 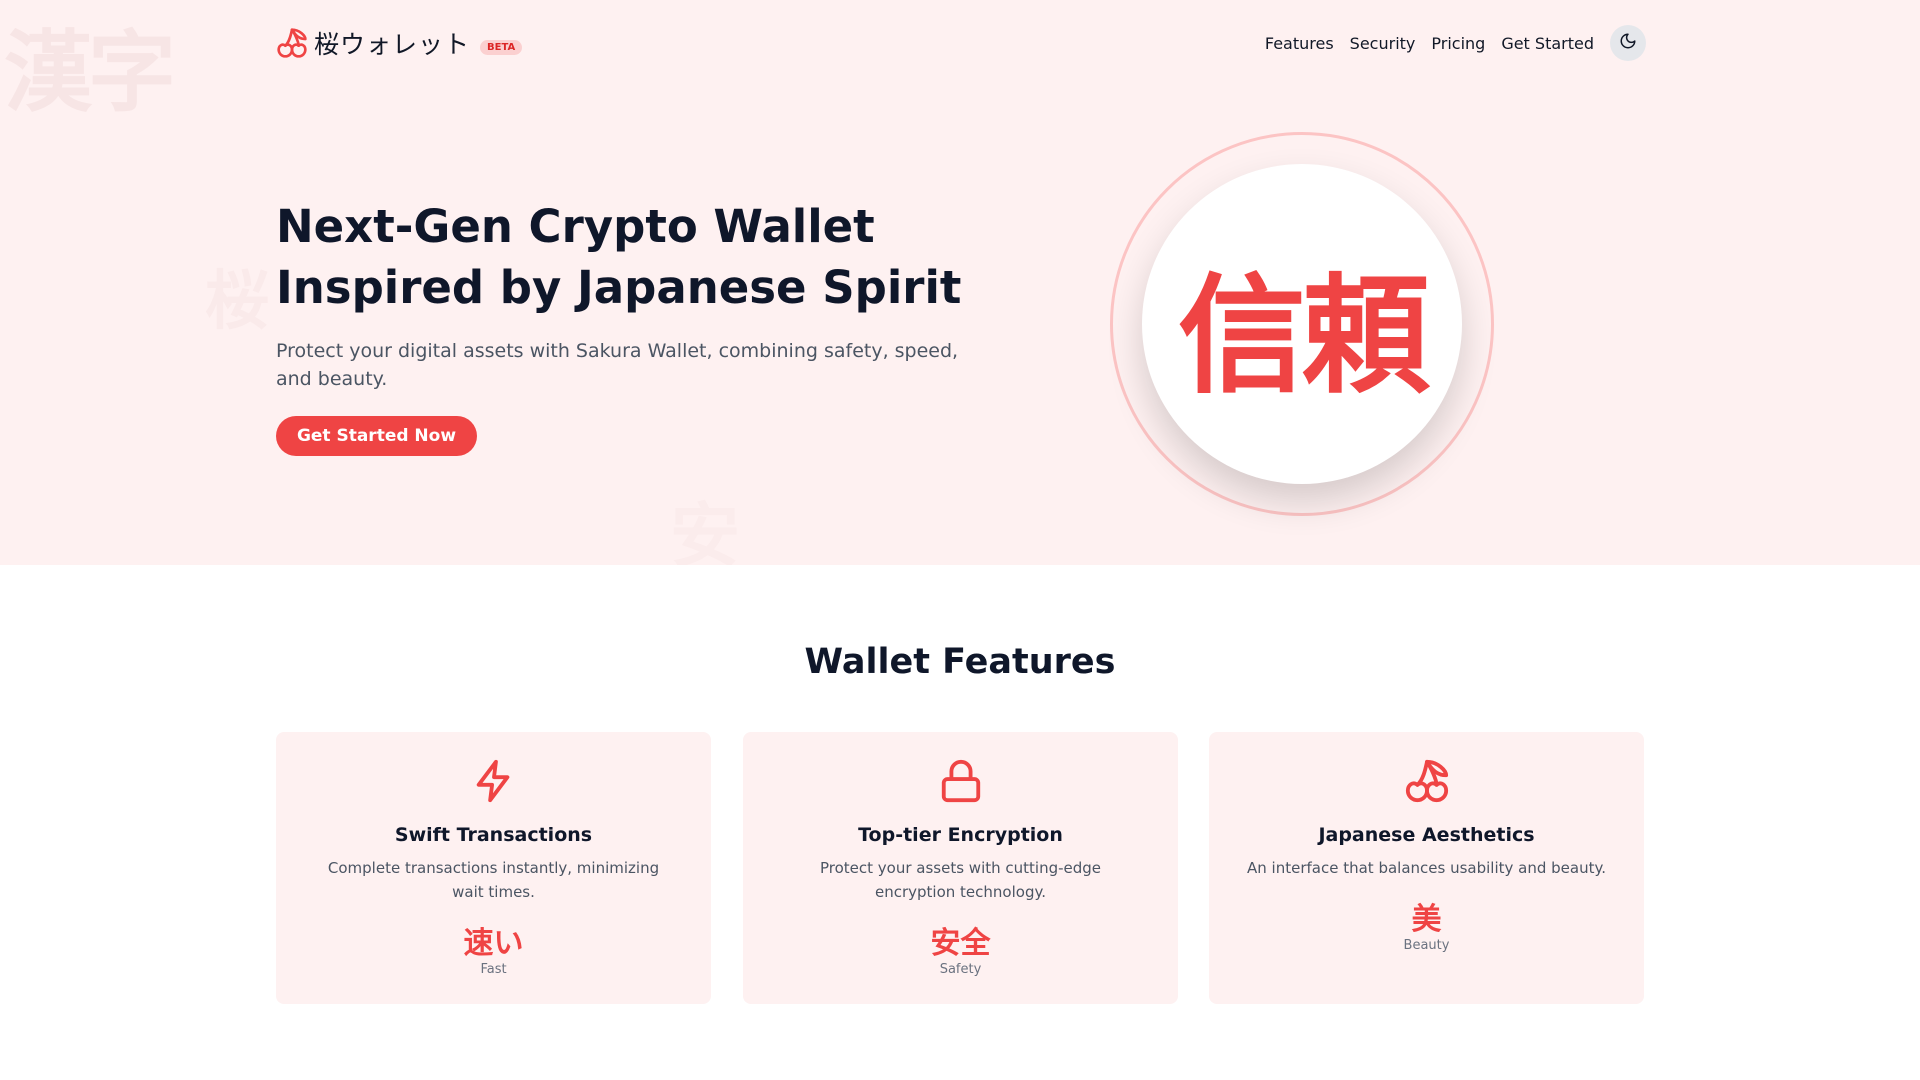 What do you see at coordinates (1299, 43) in the screenshot?
I see `nav-link-features: Features` at bounding box center [1299, 43].